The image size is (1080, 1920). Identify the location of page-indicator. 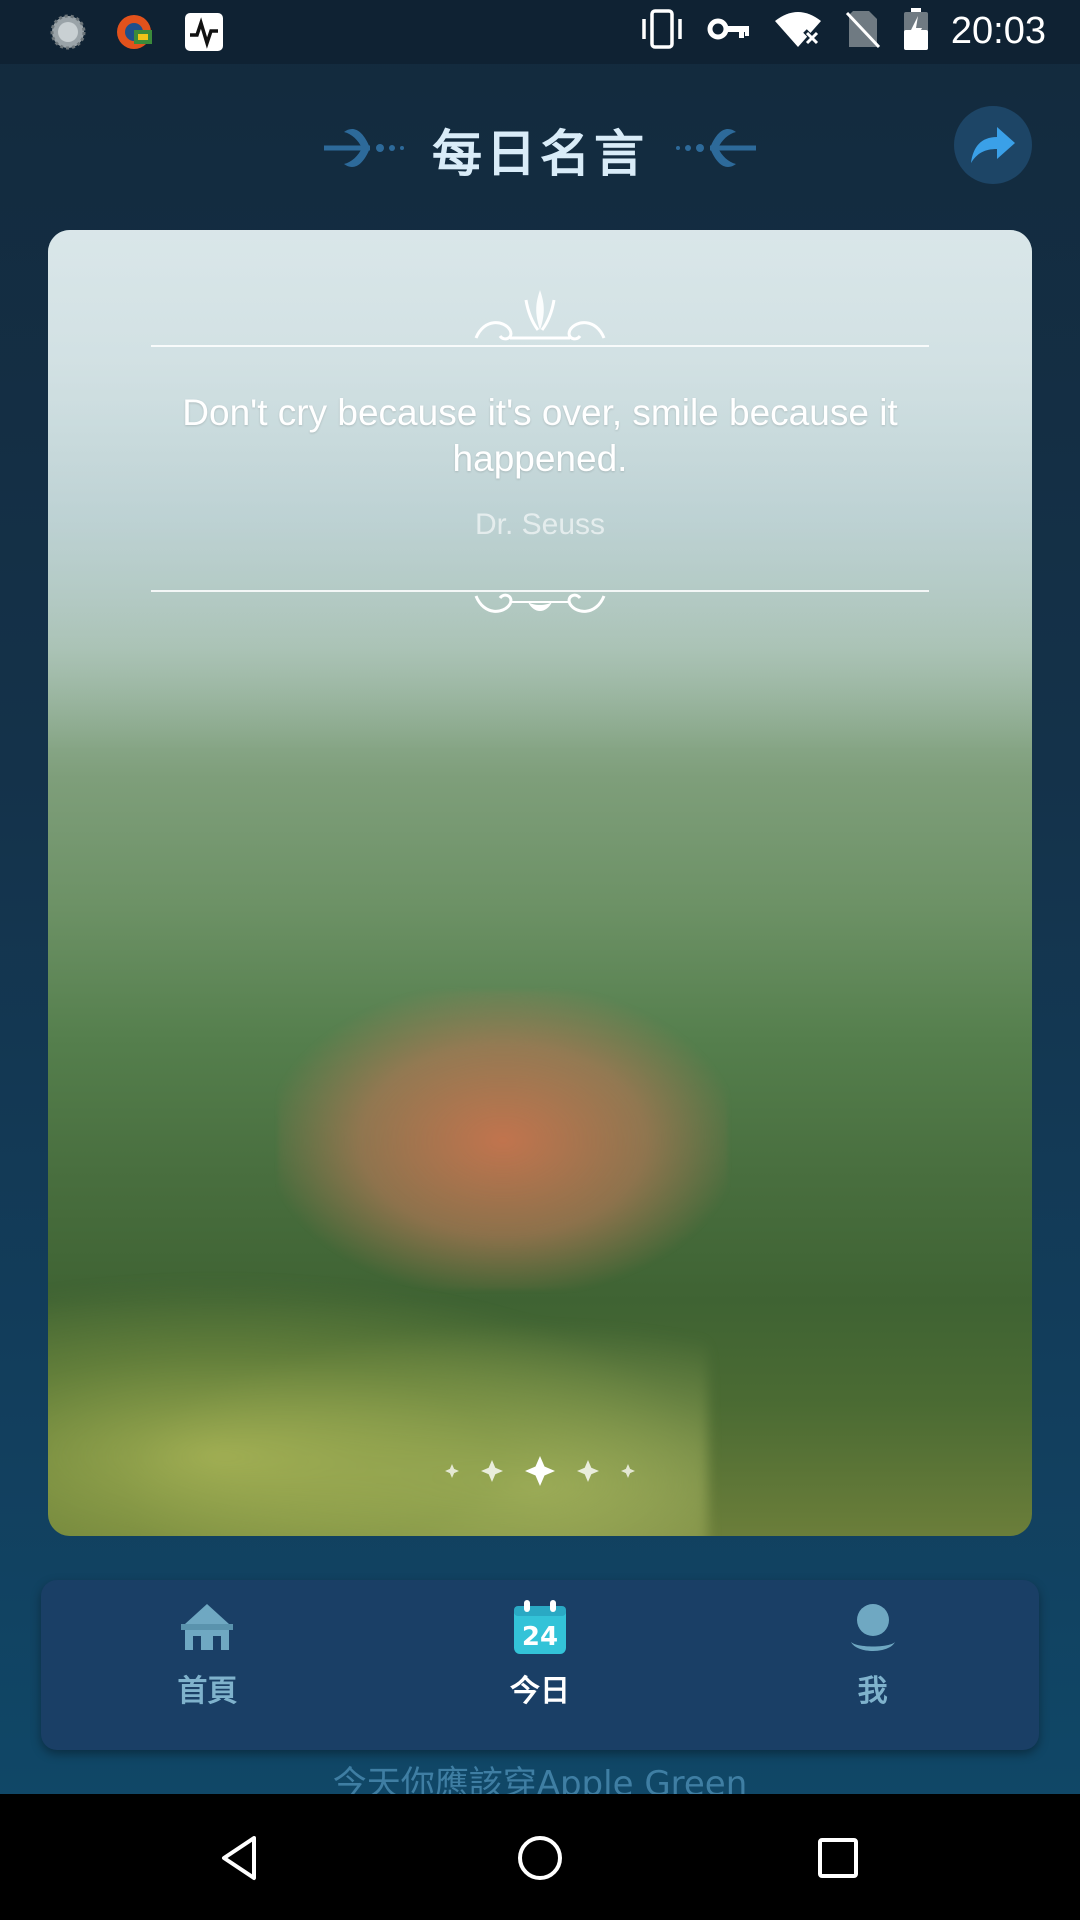
(540, 1471).